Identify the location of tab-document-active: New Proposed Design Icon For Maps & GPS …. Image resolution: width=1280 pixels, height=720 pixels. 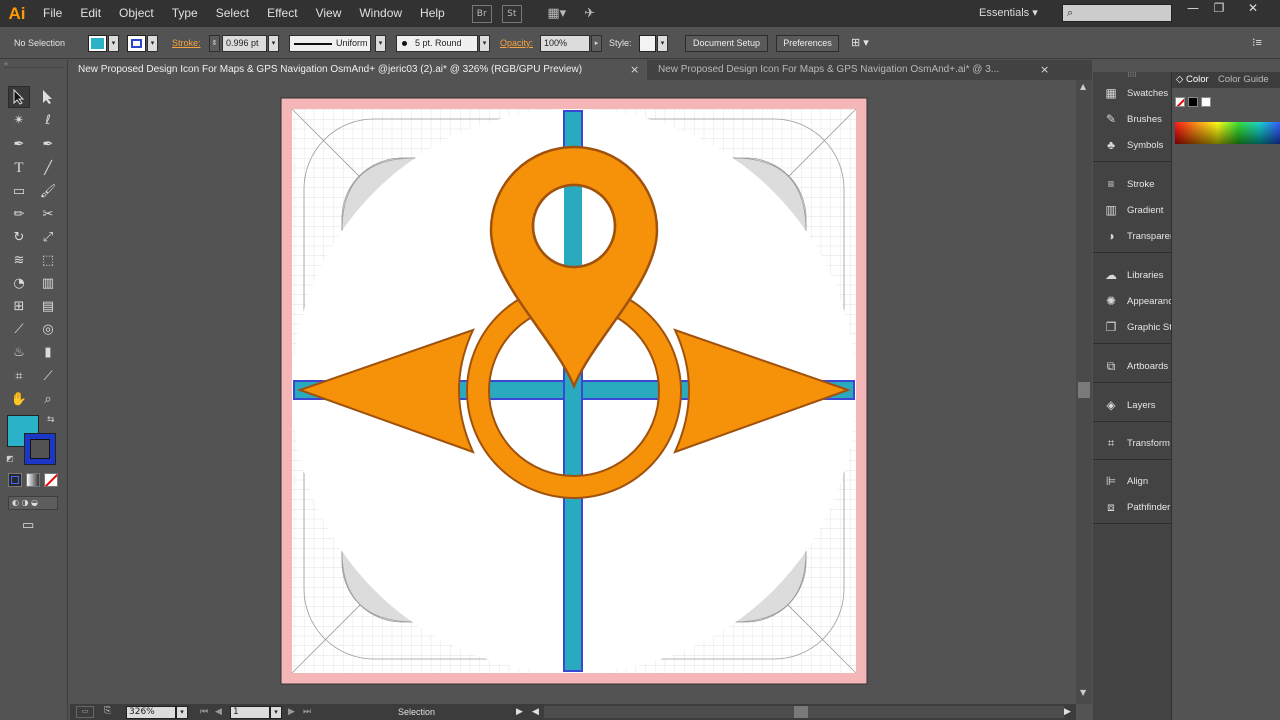
(358, 70).